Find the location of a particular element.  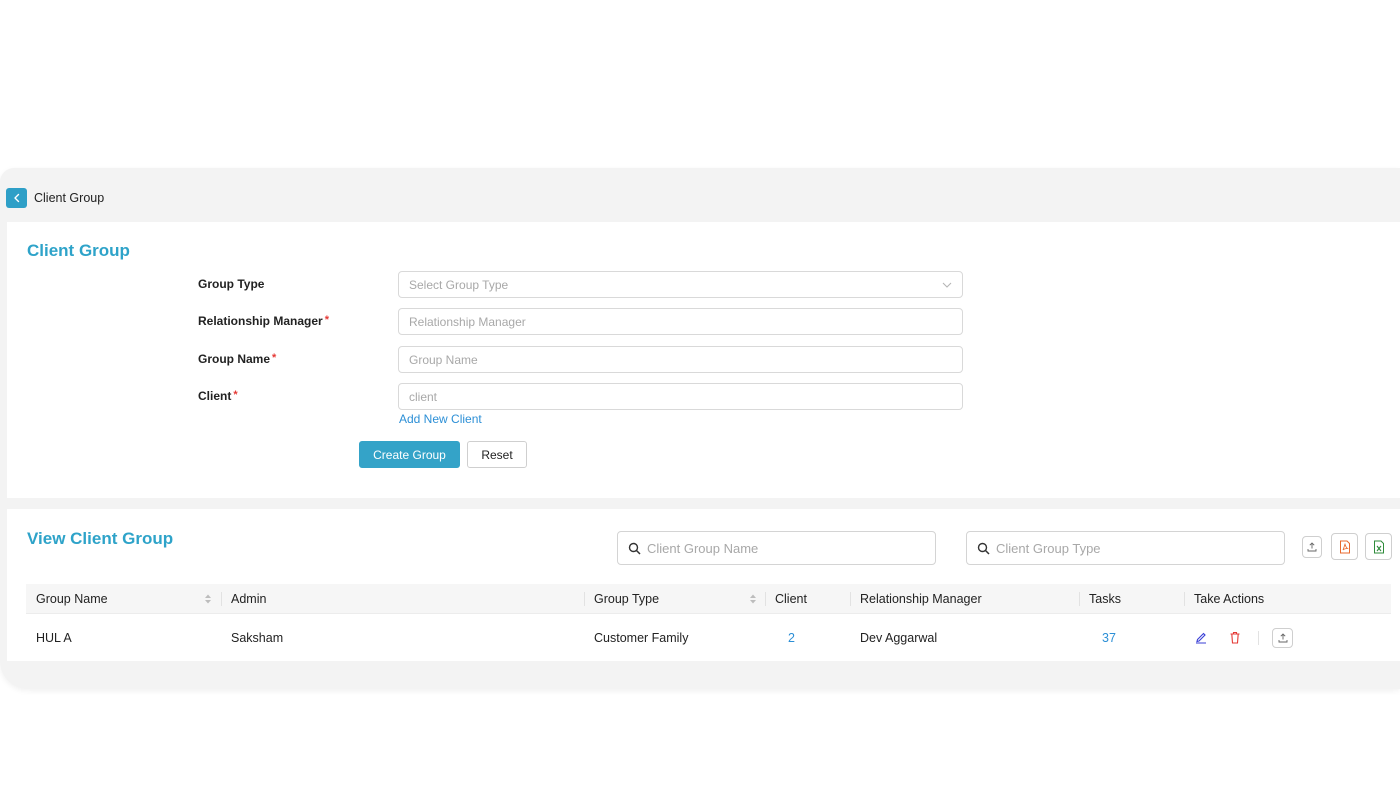

export-excel-button is located at coordinates (1378, 546).